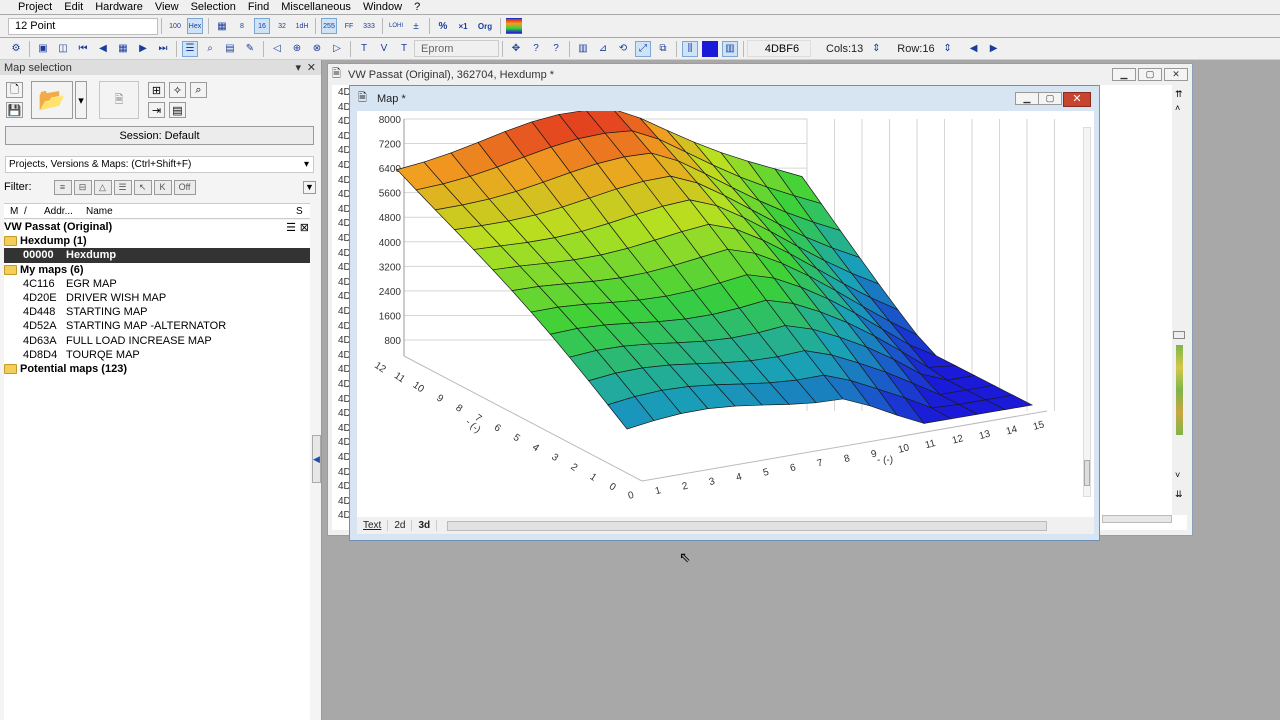 Image resolution: width=1280 pixels, height=720 pixels. Describe the element at coordinates (102, 187) in the screenshot. I see `filter-triangle-icon: △` at that location.